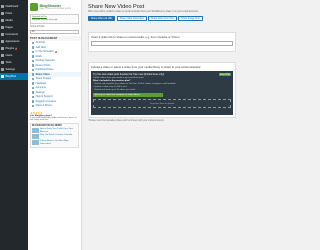 The width and height of the screenshot is (320, 250). Describe the element at coordinates (14, 27) in the screenshot. I see `wp-menu-pages: Pages` at that location.